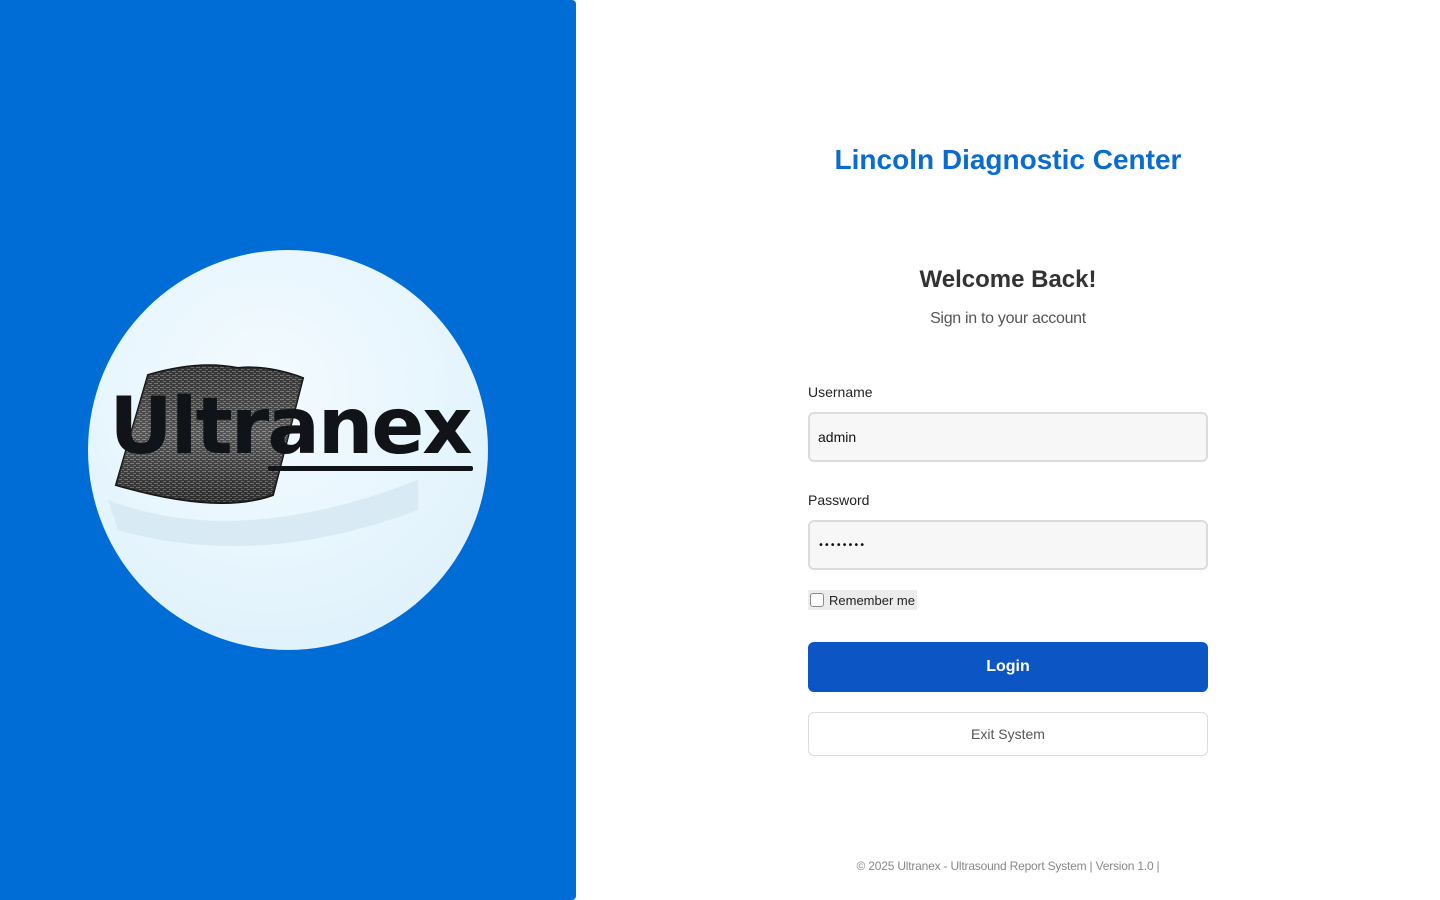 The image size is (1440, 900). Describe the element at coordinates (1008, 734) in the screenshot. I see `exit-system-button: Exit System` at that location.